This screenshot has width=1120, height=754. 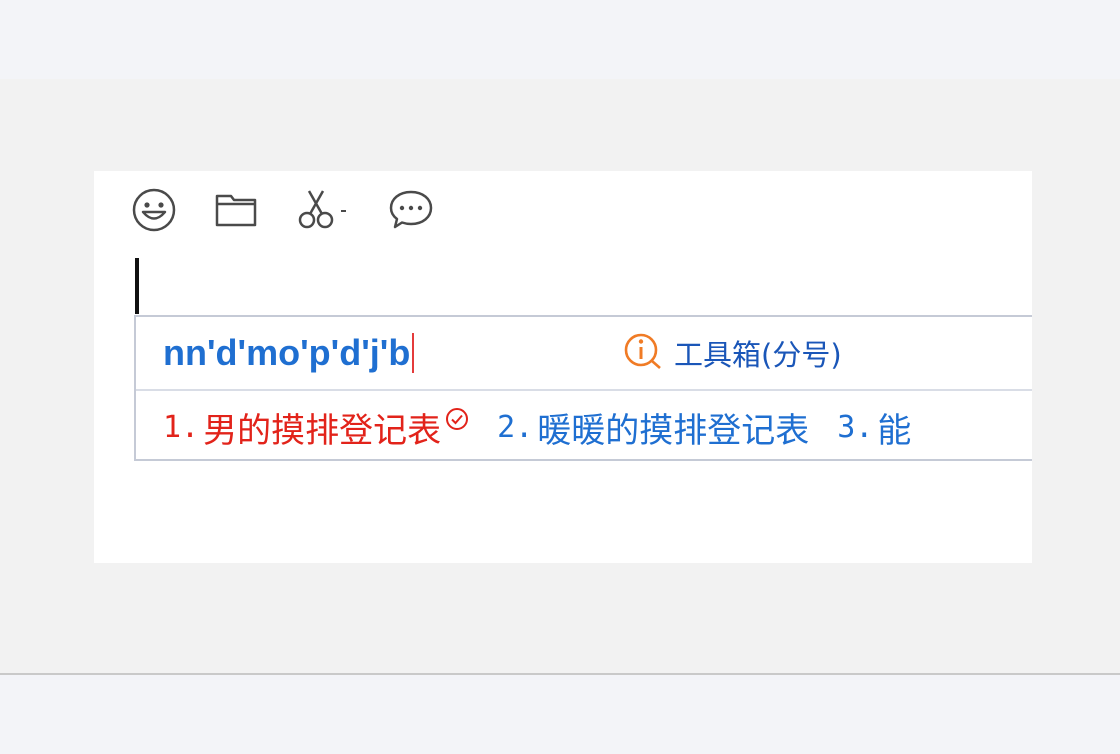 I want to click on candidate-text: 暖暖的摸排登记表, so click(x=673, y=430).